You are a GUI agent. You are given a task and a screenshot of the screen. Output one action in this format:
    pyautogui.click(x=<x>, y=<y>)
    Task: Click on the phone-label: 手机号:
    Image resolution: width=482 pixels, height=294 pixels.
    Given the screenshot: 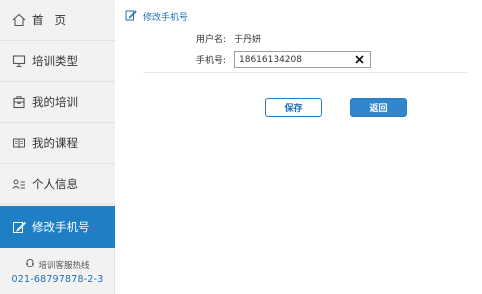 What is the action you would take?
    pyautogui.click(x=210, y=61)
    